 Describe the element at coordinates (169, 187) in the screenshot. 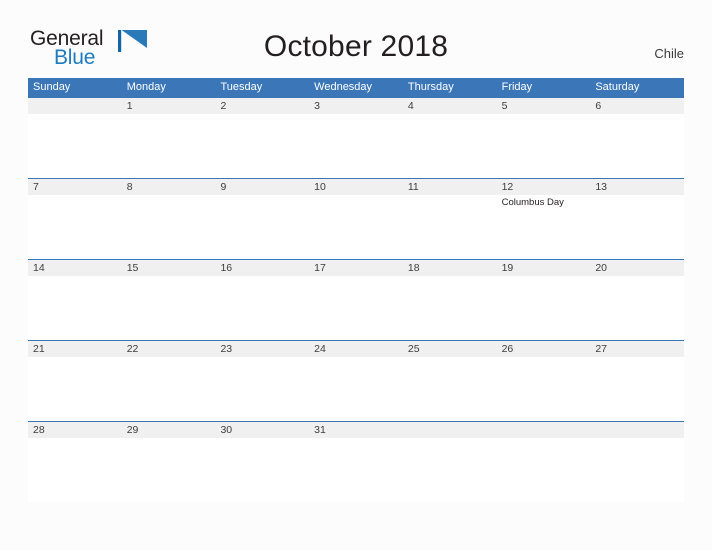

I see `day-number: 8` at that location.